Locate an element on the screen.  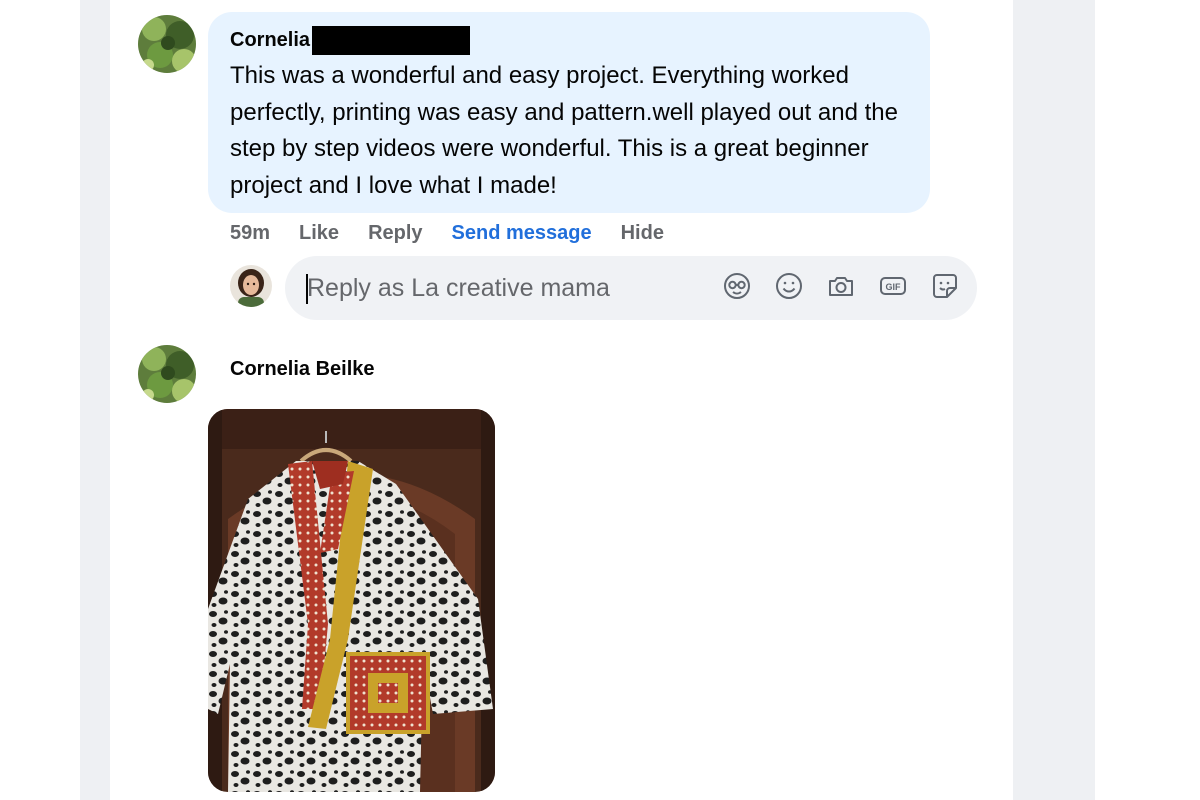
sticker-icon is located at coordinates (945, 286).